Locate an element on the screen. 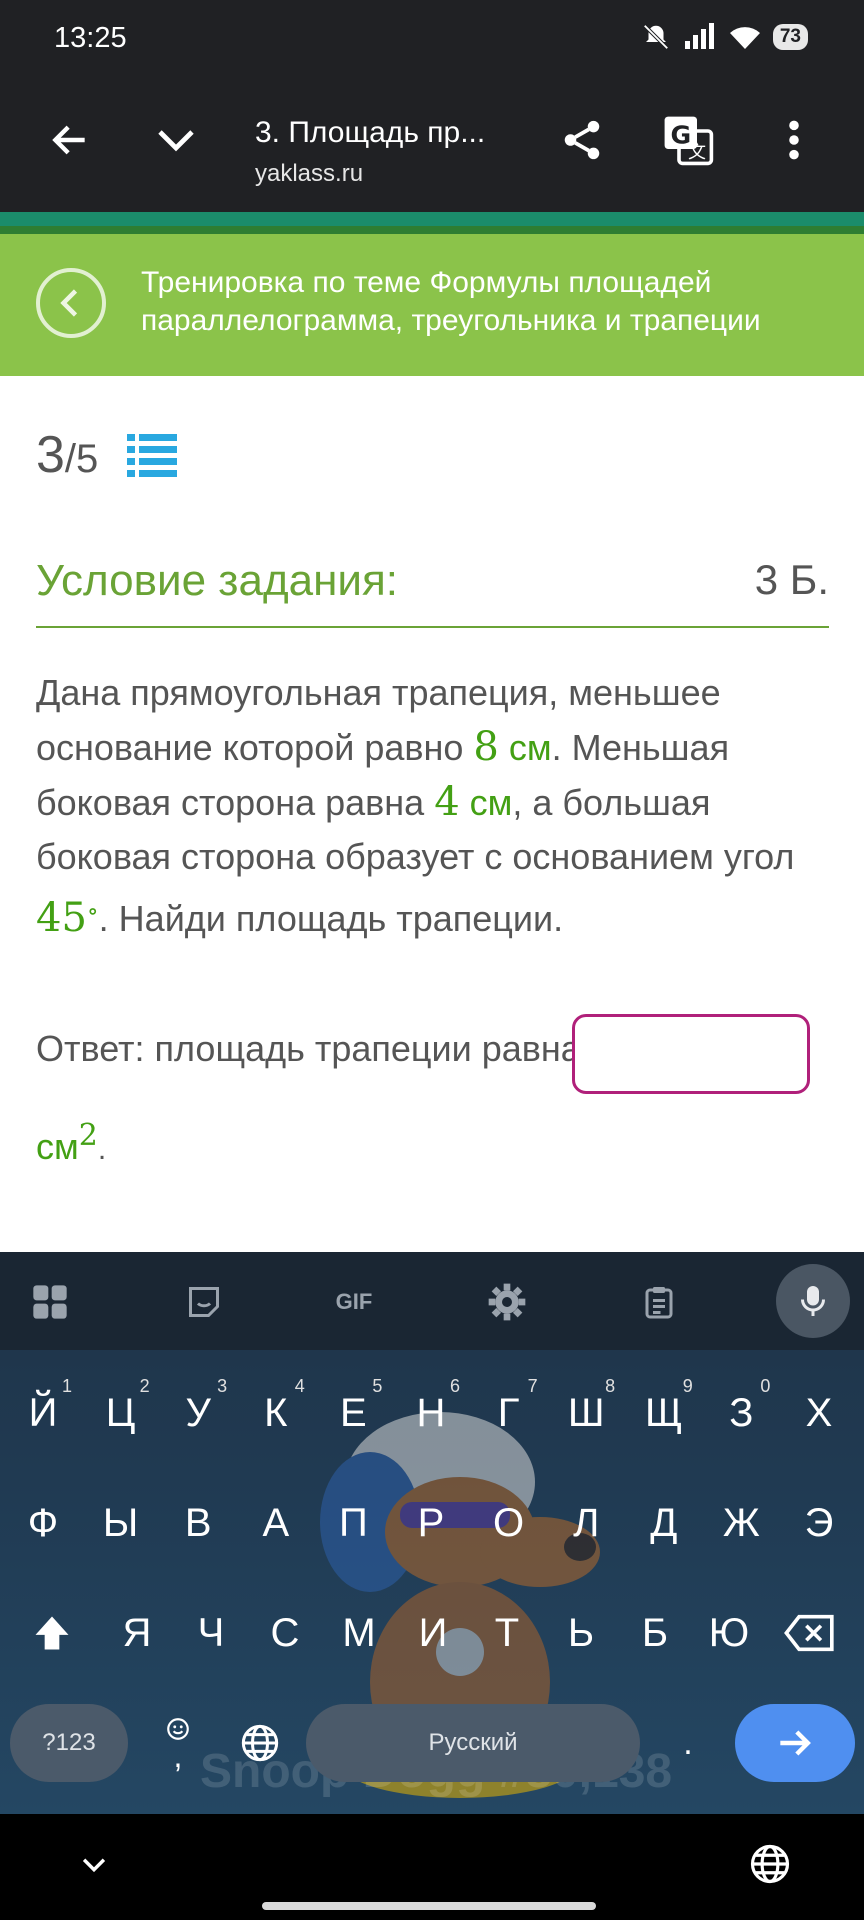 The image size is (864, 1920). key-label: Е is located at coordinates (353, 1412).